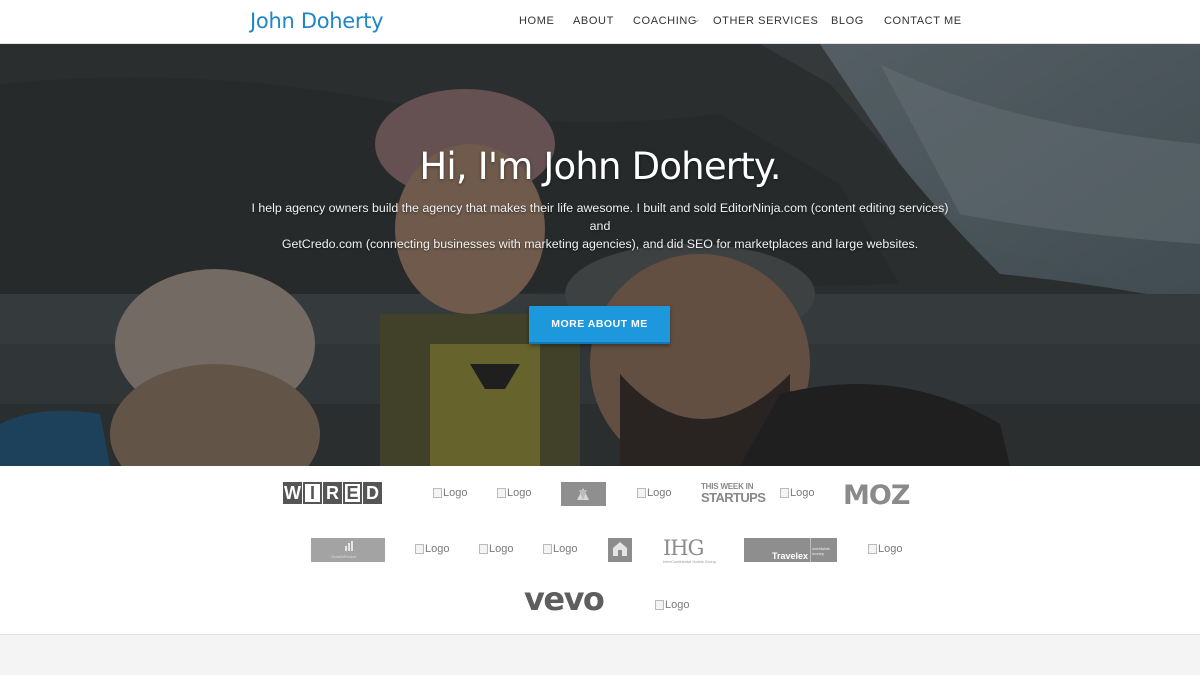  I want to click on wired-logo: W I R E D, so click(332, 493).